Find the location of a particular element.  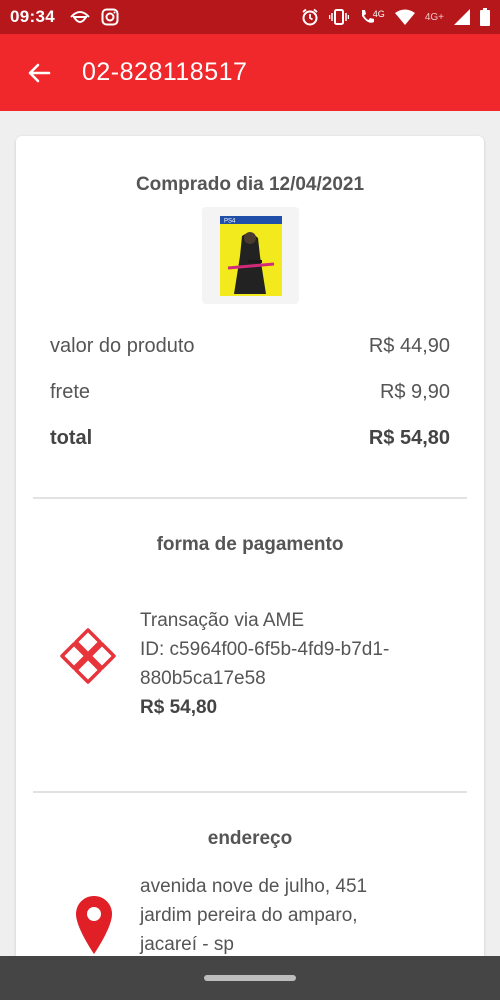

address-line-3: jacareí - sp is located at coordinates (187, 944).